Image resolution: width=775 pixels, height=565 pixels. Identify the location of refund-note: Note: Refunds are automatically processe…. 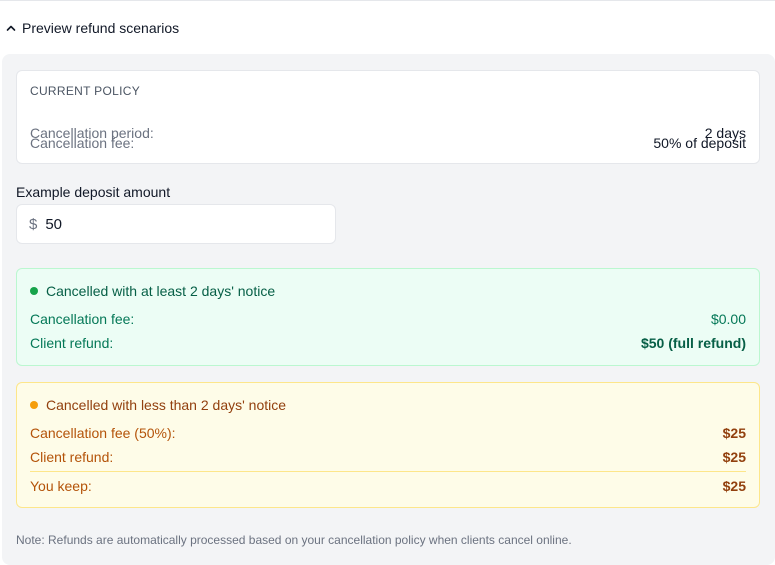
(294, 540).